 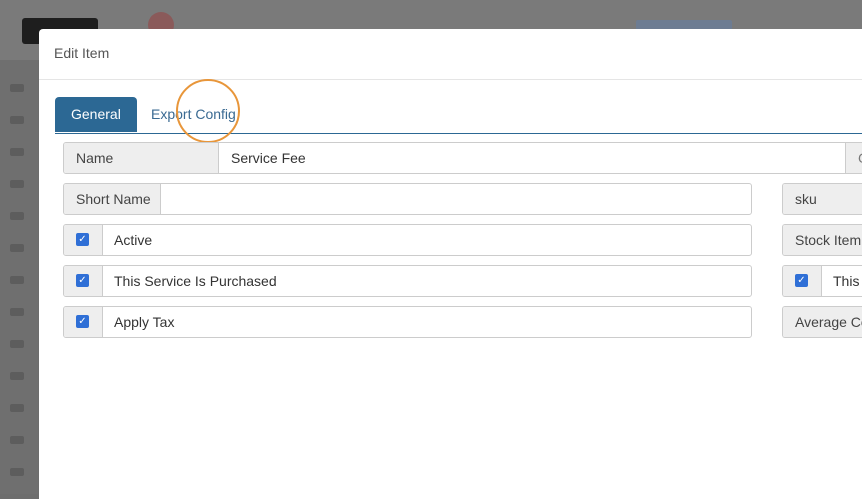 I want to click on apply-tax-checkbox: ✓, so click(x=82, y=321).